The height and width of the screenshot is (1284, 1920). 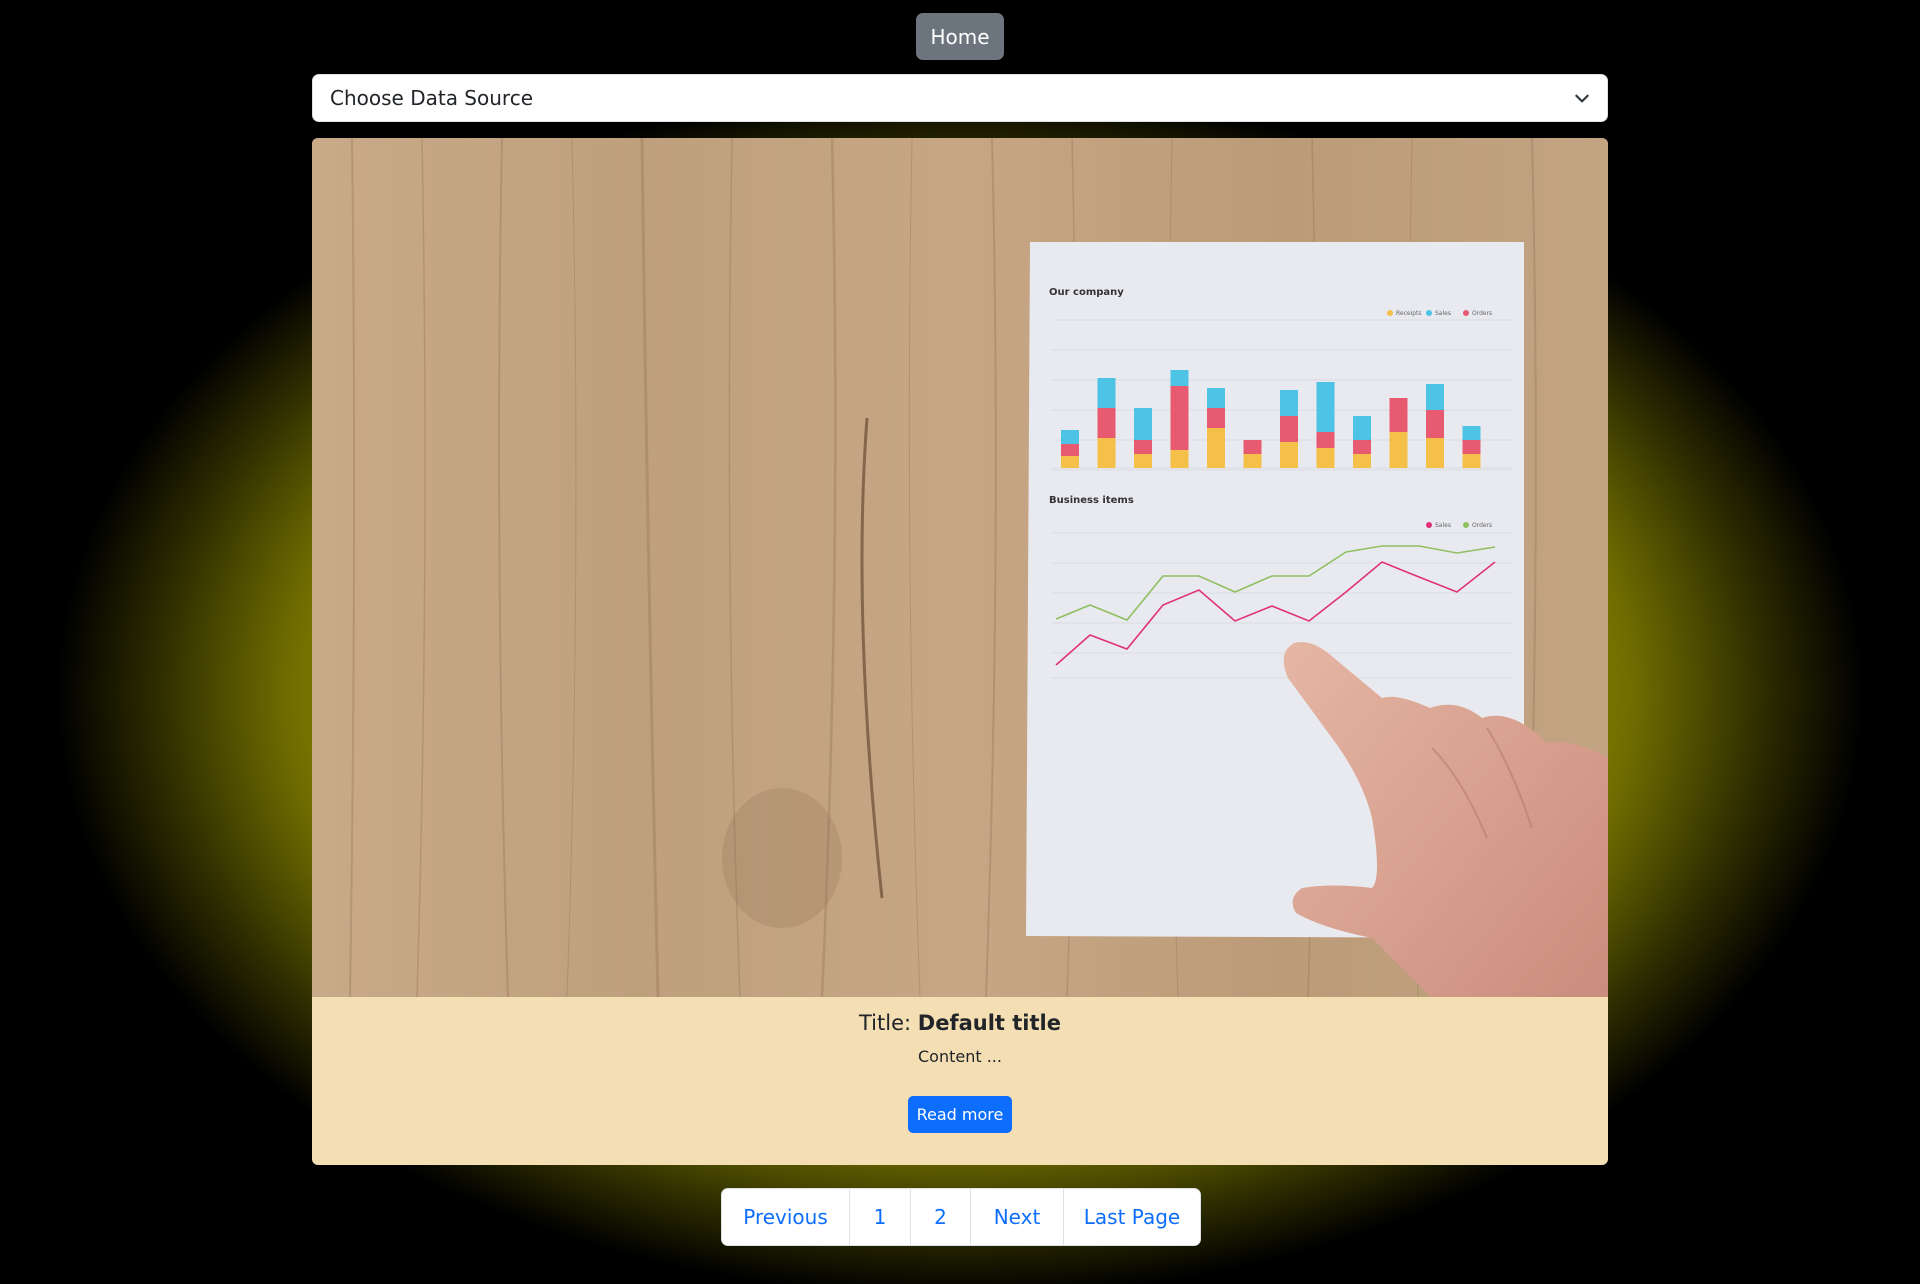 I want to click on pagination-page-1: 1, so click(x=880, y=1217).